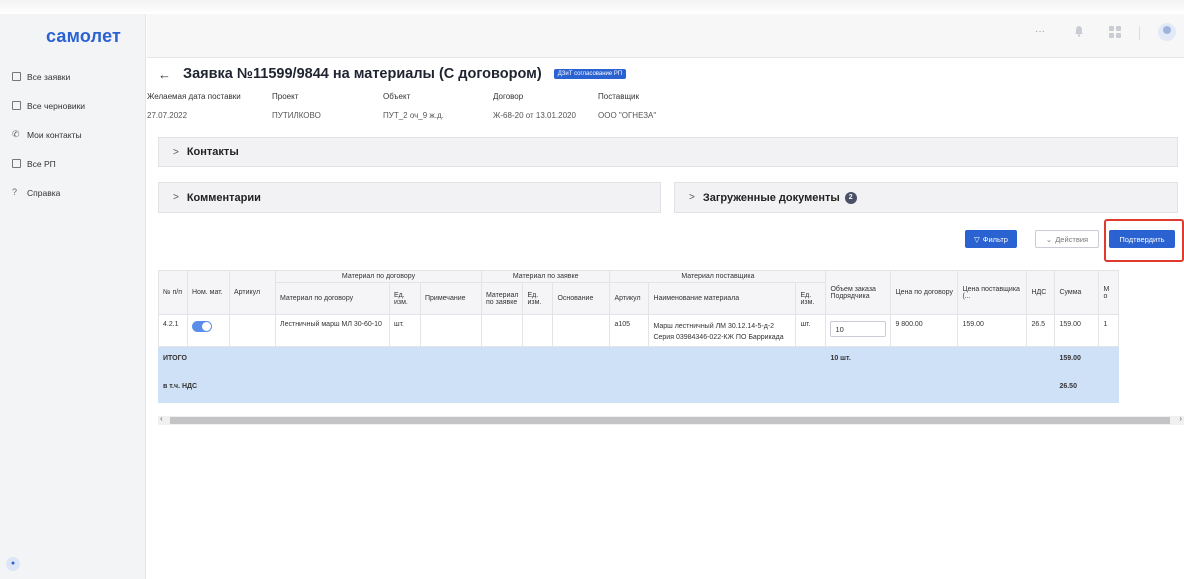 The height and width of the screenshot is (579, 1184). I want to click on col-more: М о, so click(1109, 292).